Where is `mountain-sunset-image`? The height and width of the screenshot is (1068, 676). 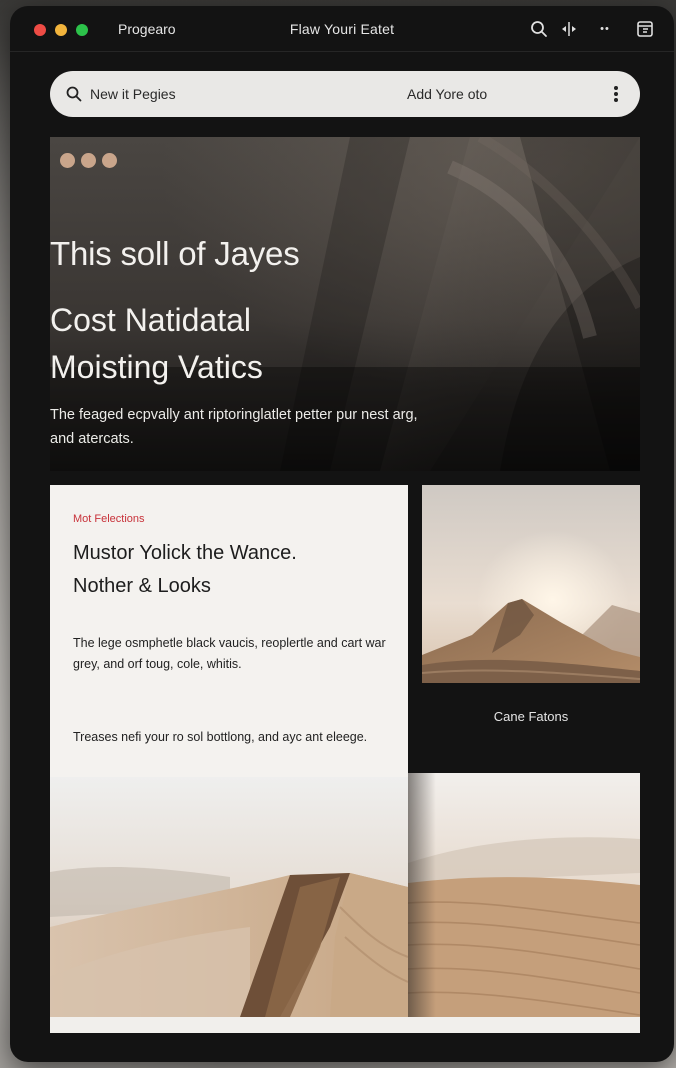
mountain-sunset-image is located at coordinates (531, 584).